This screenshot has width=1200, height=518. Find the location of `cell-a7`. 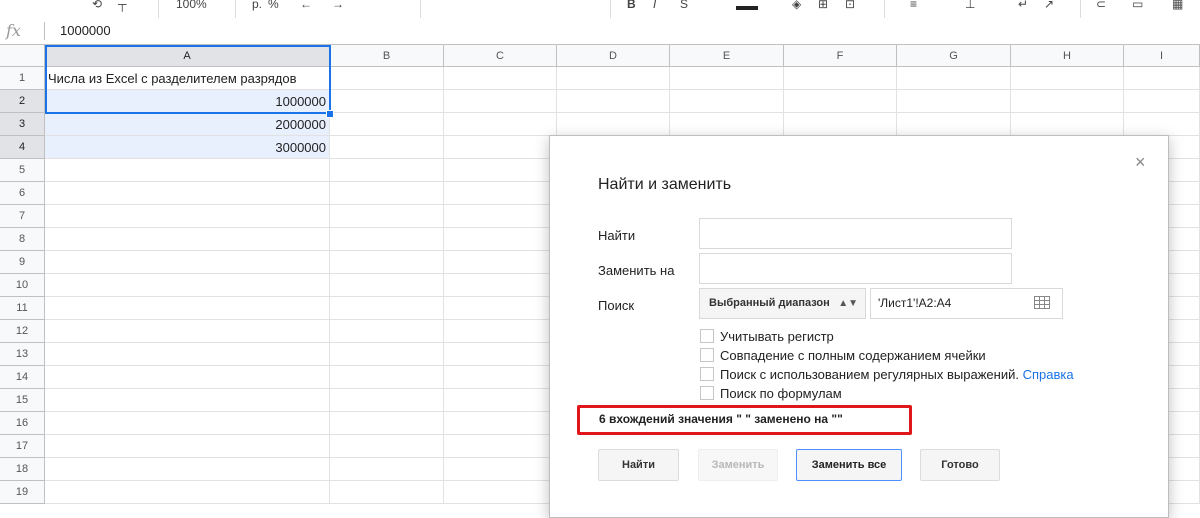

cell-a7 is located at coordinates (187, 216).